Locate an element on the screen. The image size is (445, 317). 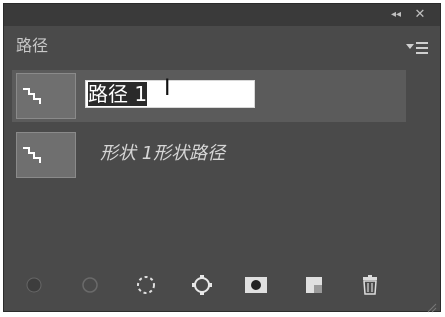
add-mask-icon is located at coordinates (256, 285).